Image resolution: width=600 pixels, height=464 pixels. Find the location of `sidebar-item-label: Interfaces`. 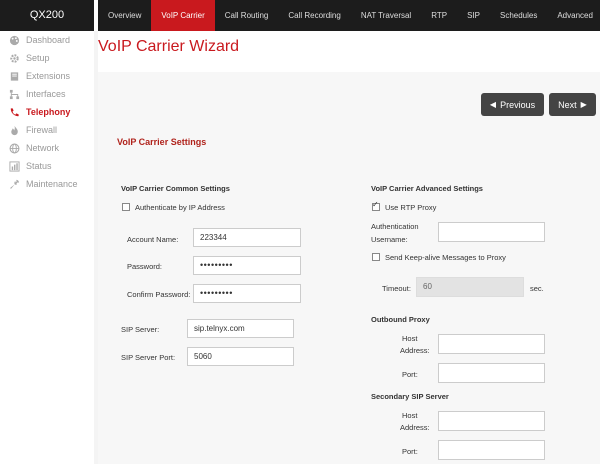

sidebar-item-label: Interfaces is located at coordinates (46, 94).